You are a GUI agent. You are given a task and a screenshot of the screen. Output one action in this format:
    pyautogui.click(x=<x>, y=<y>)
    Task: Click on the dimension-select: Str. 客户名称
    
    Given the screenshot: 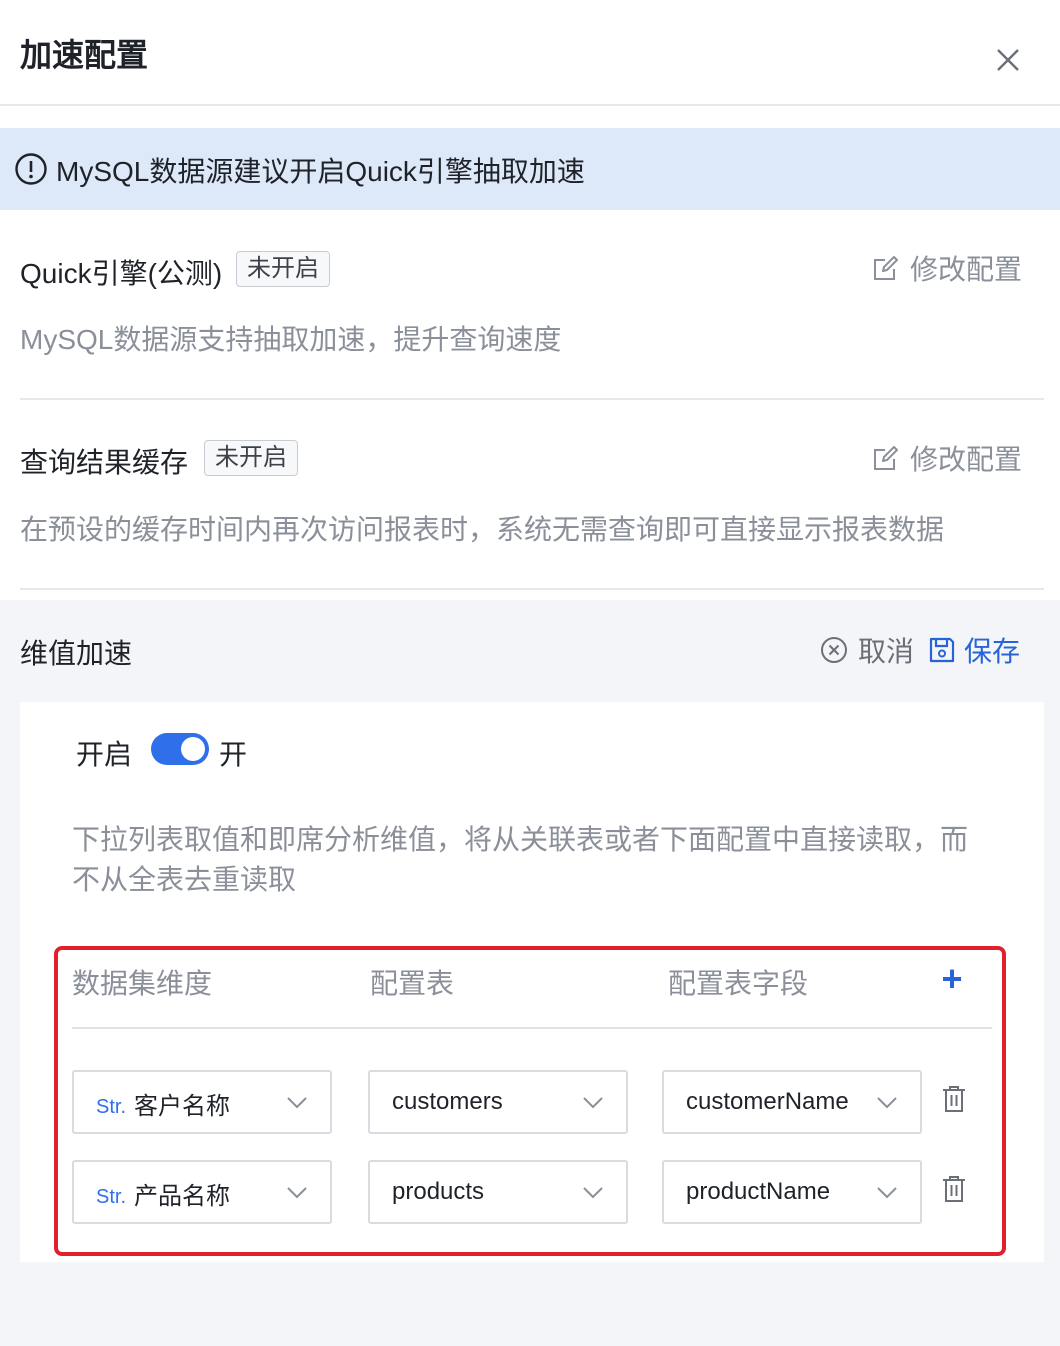 What is the action you would take?
    pyautogui.click(x=202, y=1102)
    